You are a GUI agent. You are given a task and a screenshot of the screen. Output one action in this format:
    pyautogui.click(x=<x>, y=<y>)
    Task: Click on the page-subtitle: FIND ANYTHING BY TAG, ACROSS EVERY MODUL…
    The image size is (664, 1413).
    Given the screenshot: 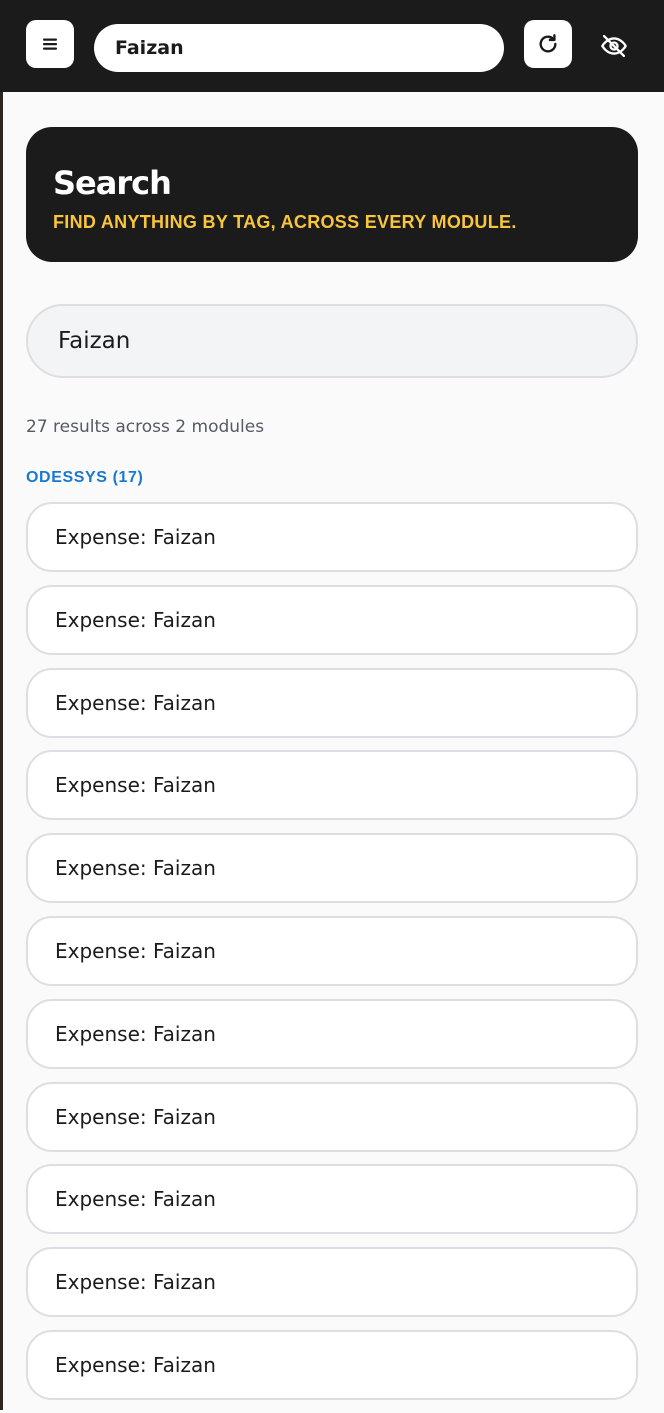 What is the action you would take?
    pyautogui.click(x=285, y=222)
    